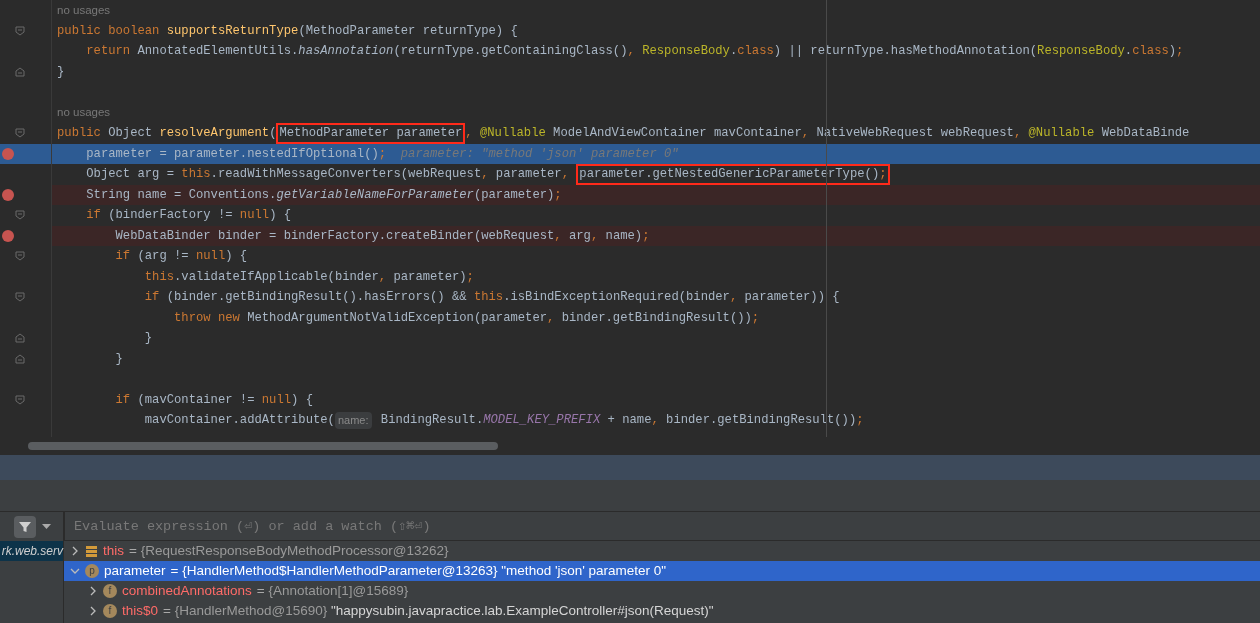 This screenshot has width=1260, height=623. I want to click on code-text: (binder.getBindingResult().hasErrors() &&, so click(317, 298).